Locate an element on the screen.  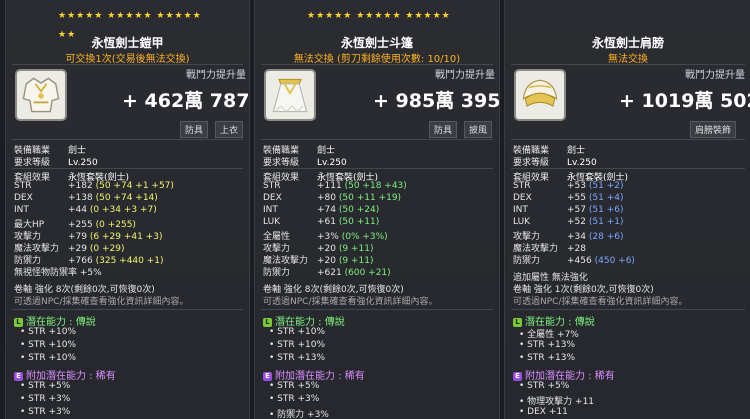
stat-row: 無視怪物防禦率 +5% is located at coordinates (58, 273).